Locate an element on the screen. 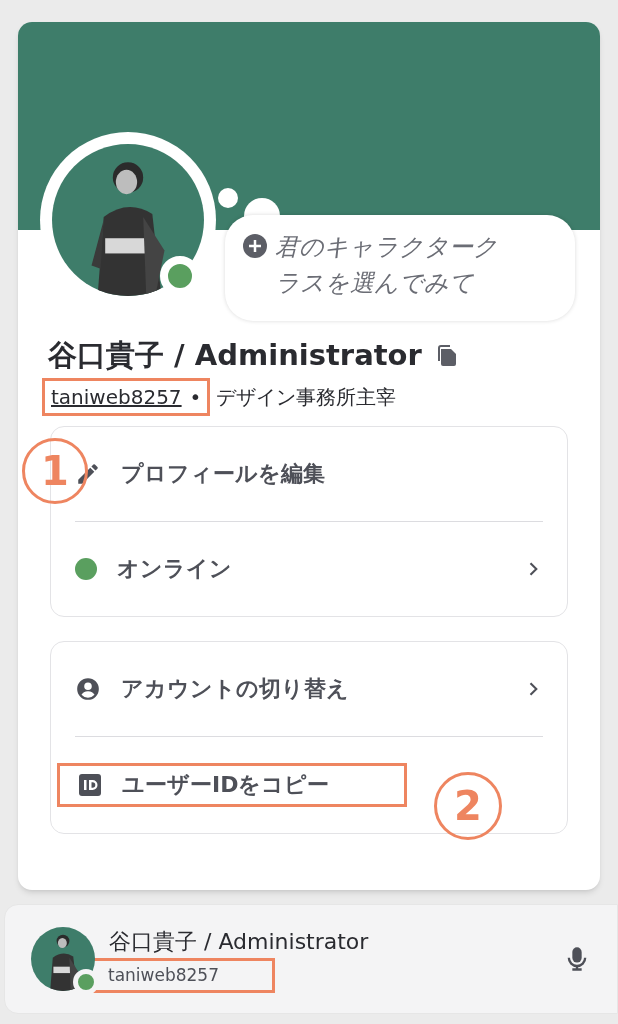 This screenshot has width=618, height=1024. menu-label: アカウントの切り替え is located at coordinates (235, 689).